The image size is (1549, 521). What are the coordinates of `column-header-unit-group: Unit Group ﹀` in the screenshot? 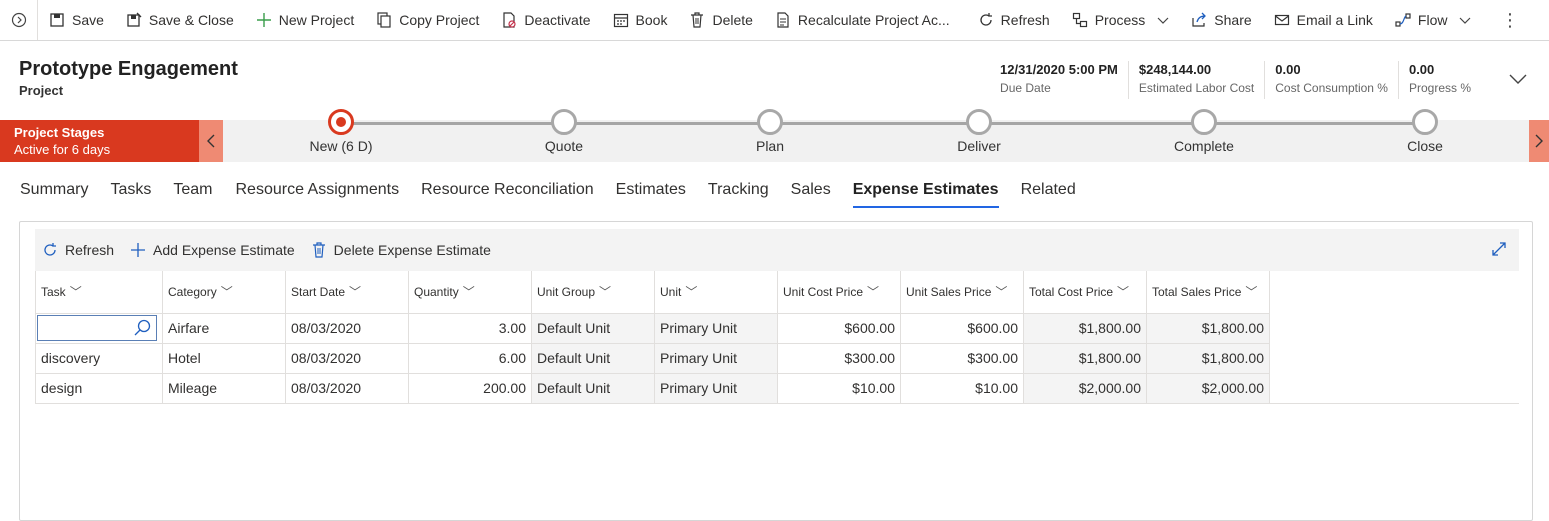 It's located at (593, 292).